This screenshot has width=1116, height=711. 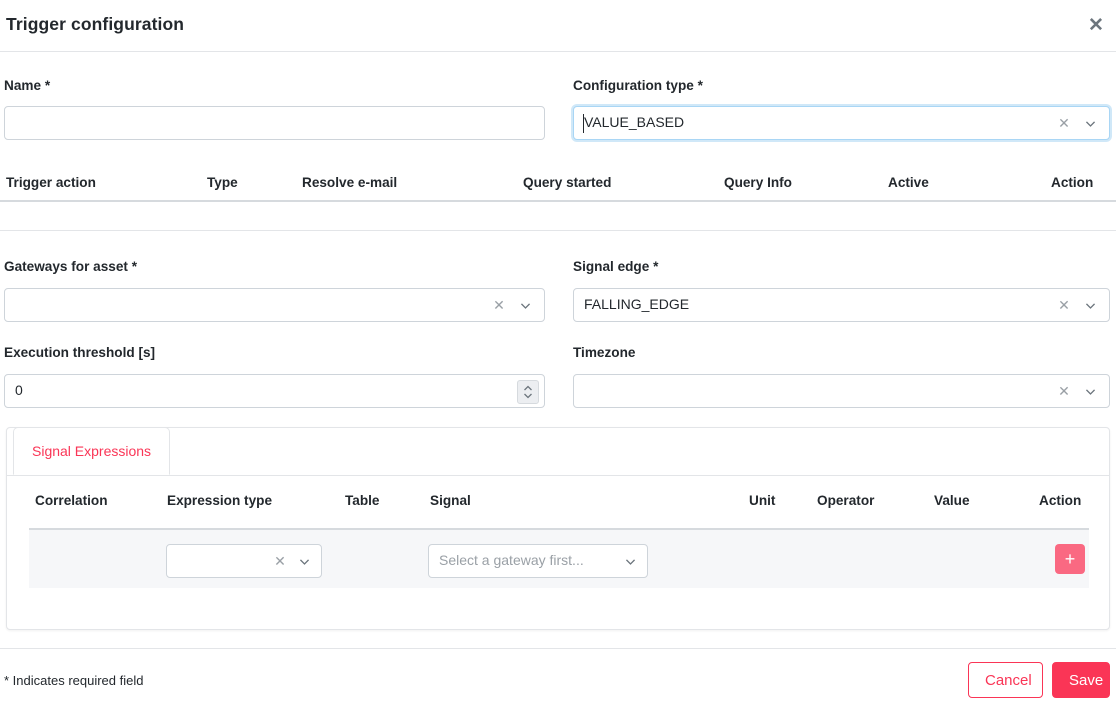 I want to click on page-title: Trigger configuration, so click(x=95, y=24).